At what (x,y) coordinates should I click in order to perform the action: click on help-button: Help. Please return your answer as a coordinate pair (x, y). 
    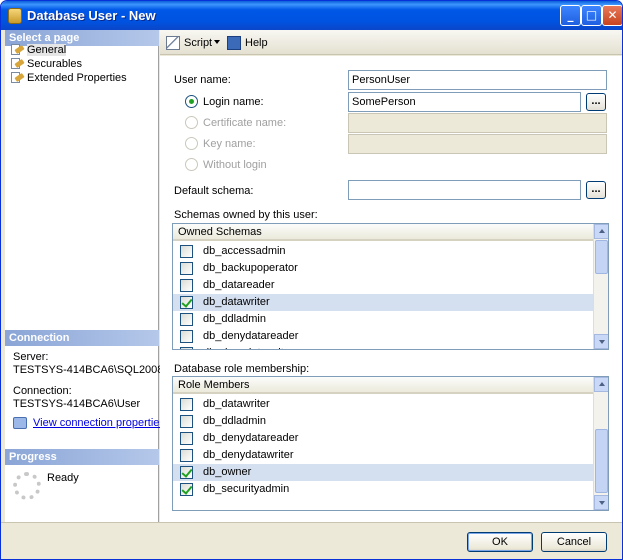
    Looking at the image, I should click on (247, 43).